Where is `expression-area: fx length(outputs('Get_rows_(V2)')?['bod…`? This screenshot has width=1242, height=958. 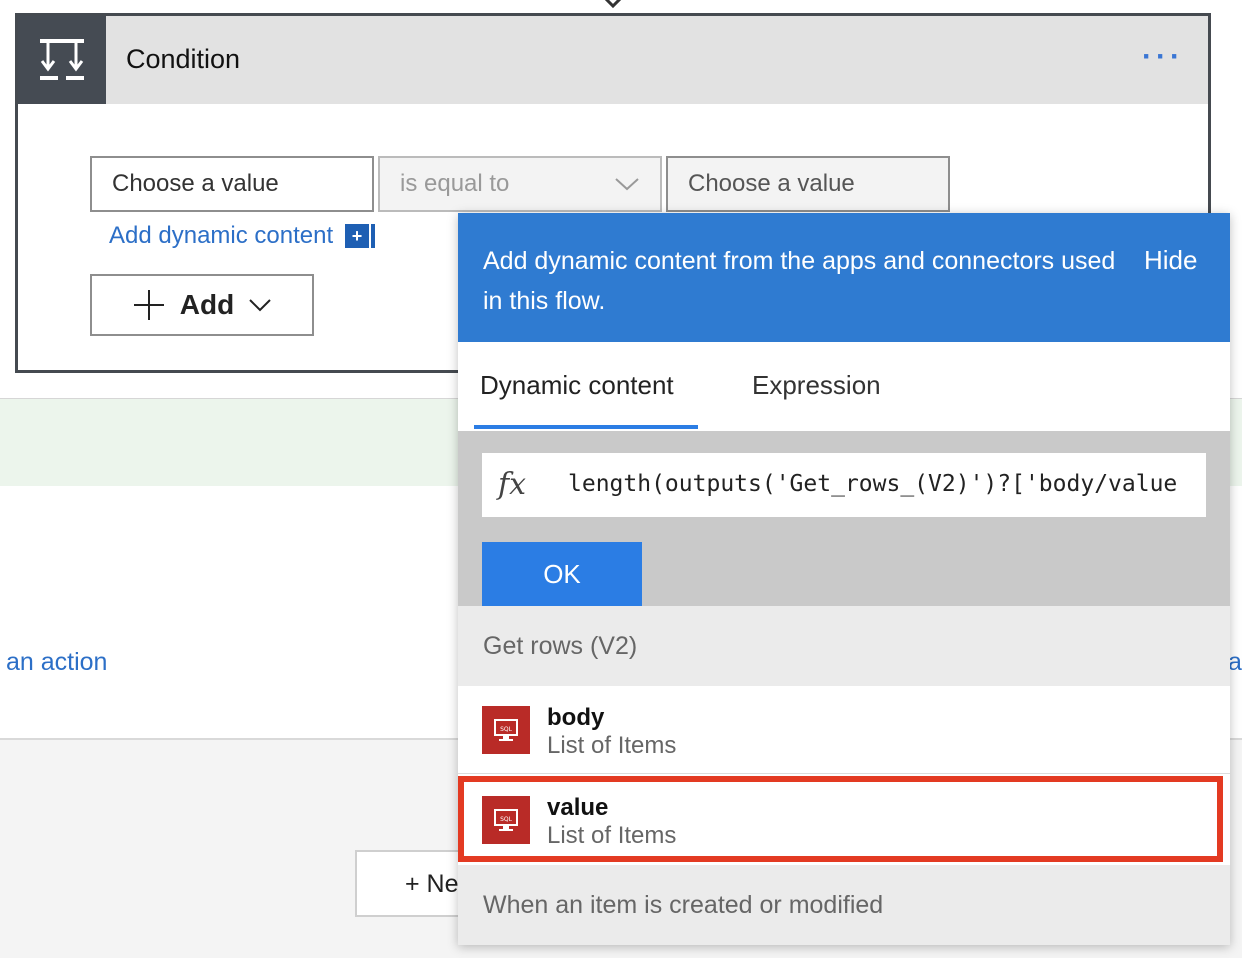
expression-area: fx length(outputs('Get_rows_(V2)')?['bod… is located at coordinates (844, 518).